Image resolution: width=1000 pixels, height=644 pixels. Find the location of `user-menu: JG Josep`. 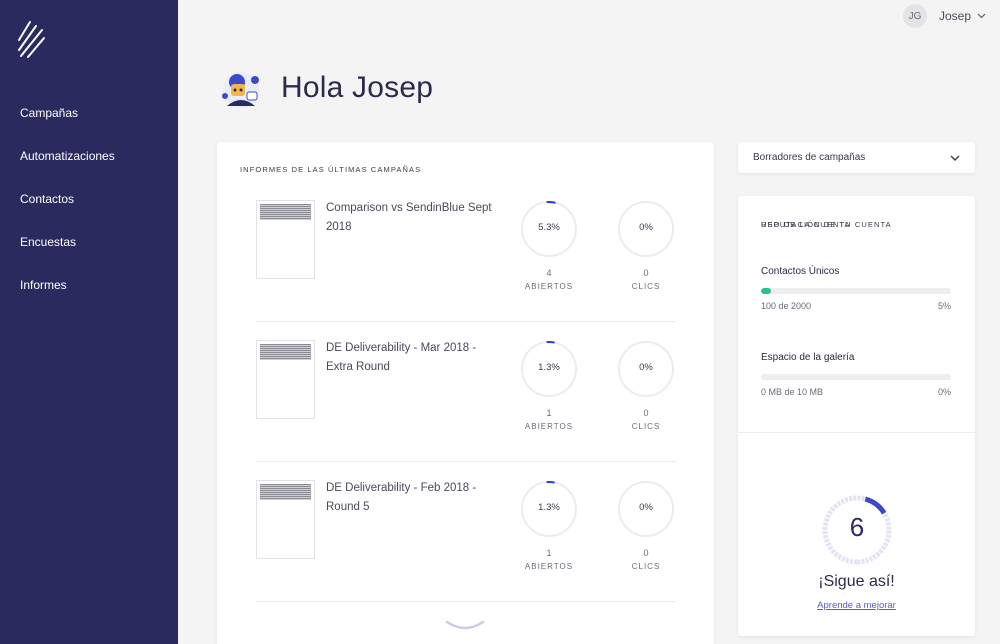

user-menu: JG Josep is located at coordinates (944, 16).